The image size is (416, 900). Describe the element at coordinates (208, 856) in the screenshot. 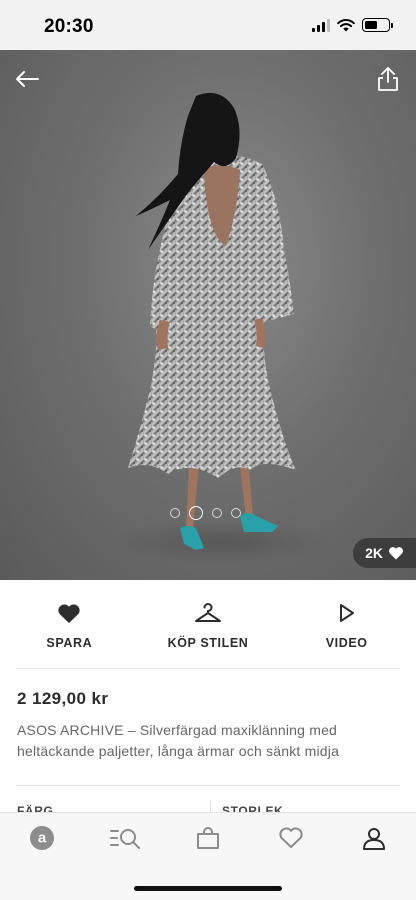

I see `bottom-navigation: a` at that location.